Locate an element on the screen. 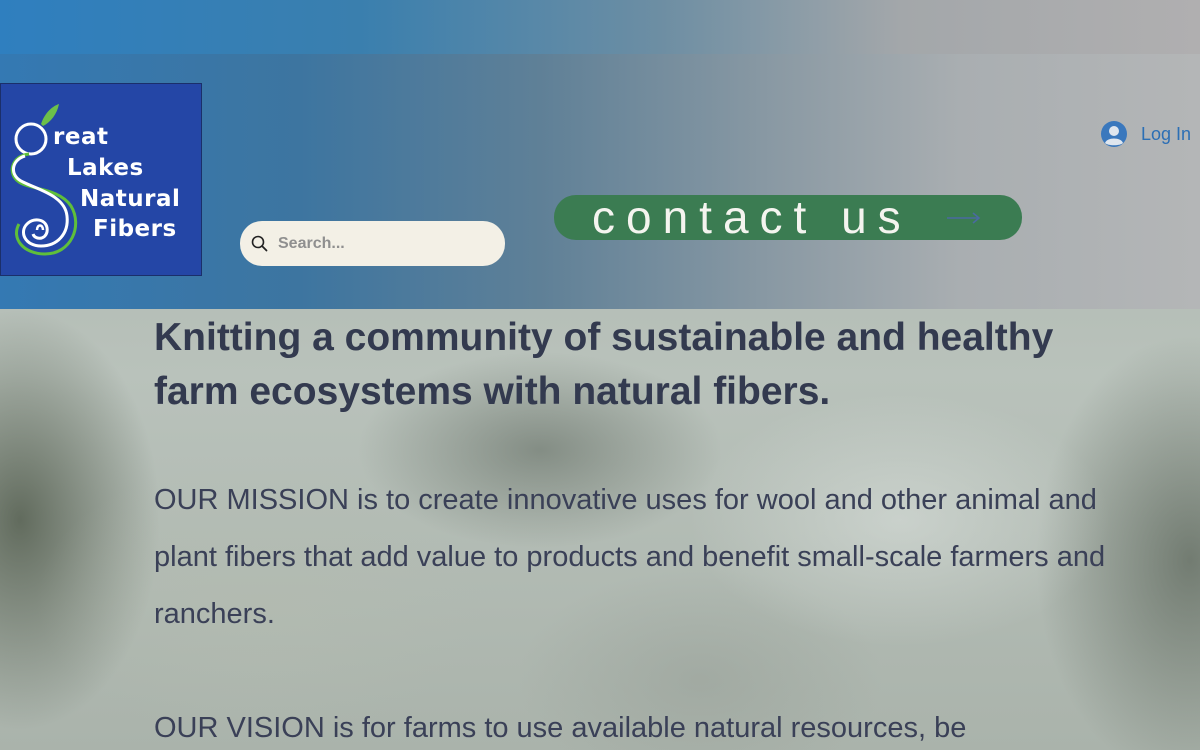  search-bar is located at coordinates (372, 243).